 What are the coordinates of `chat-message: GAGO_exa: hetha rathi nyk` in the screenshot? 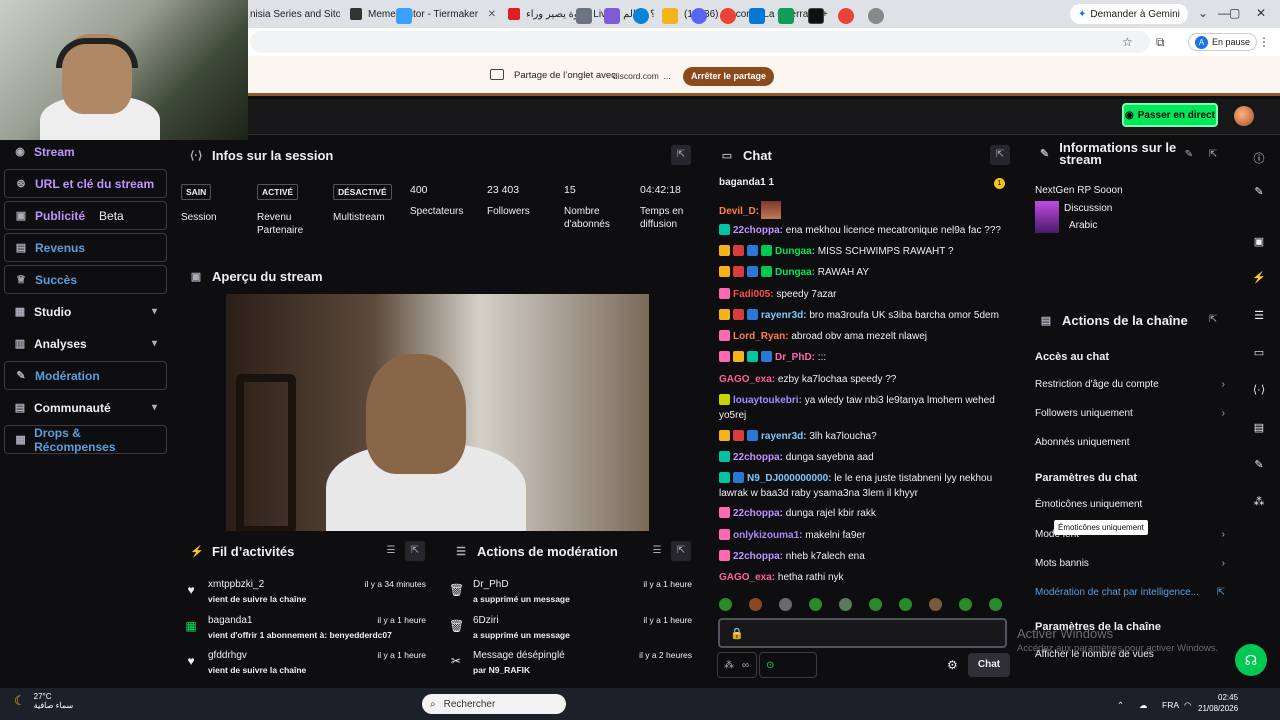 It's located at (865, 577).